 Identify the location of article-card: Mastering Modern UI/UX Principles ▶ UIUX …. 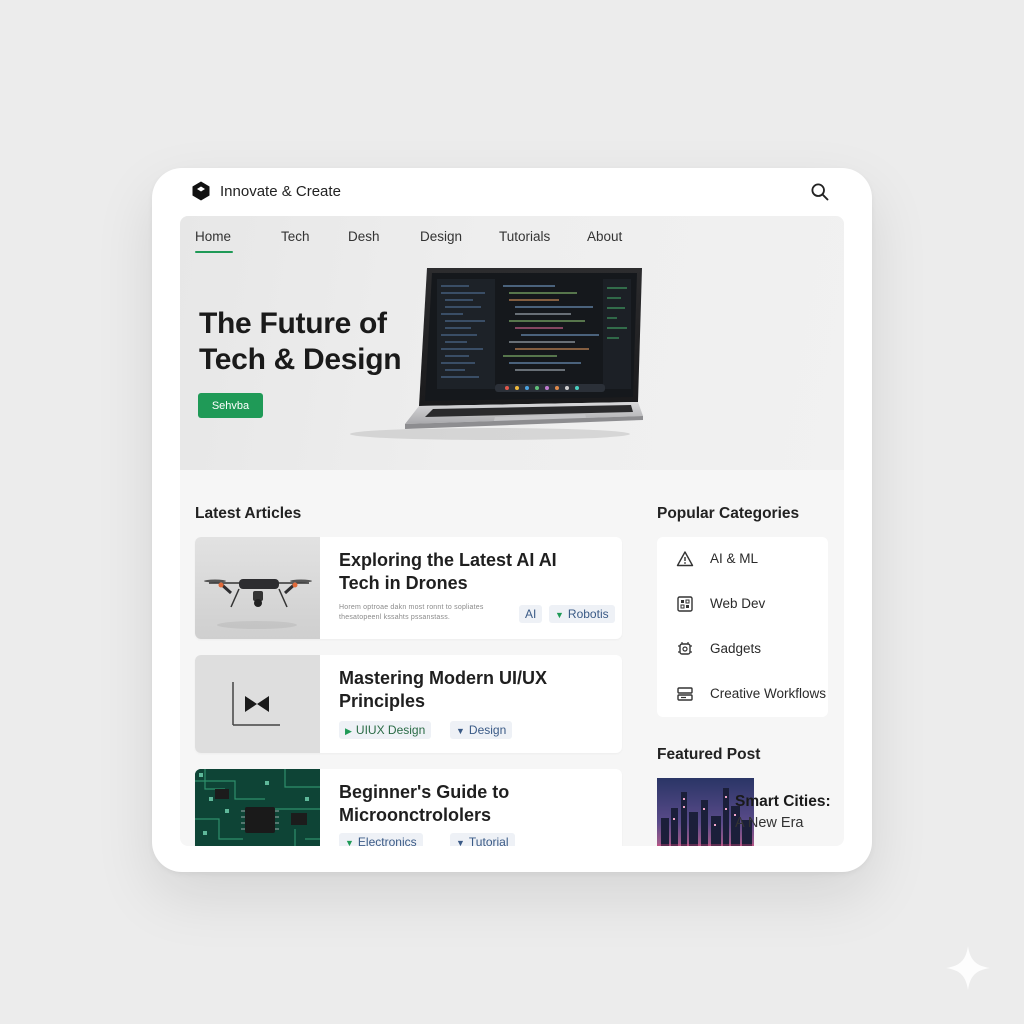
(408, 704).